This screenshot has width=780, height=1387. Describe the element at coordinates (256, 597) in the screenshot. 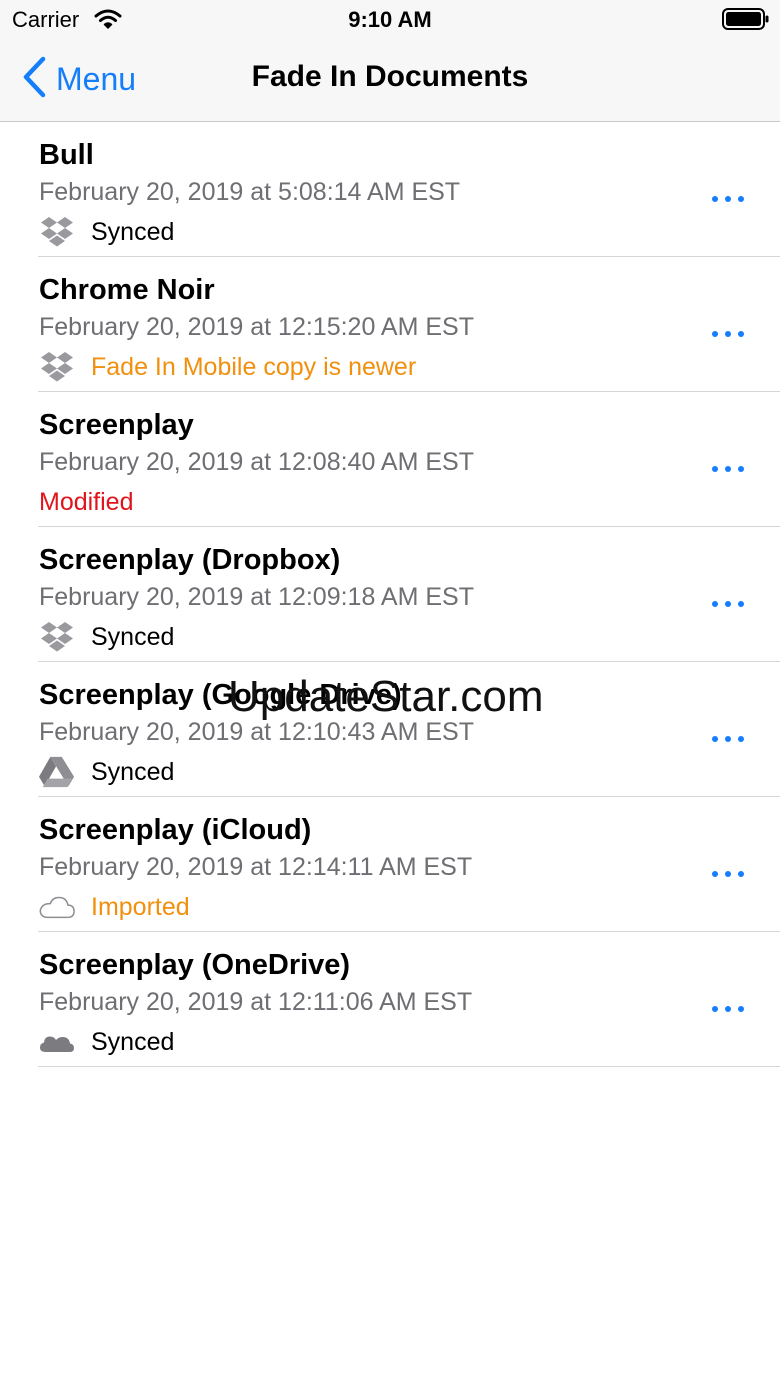

I see `document-date: February 20, 2019 at 12:09:18 AM EST` at that location.